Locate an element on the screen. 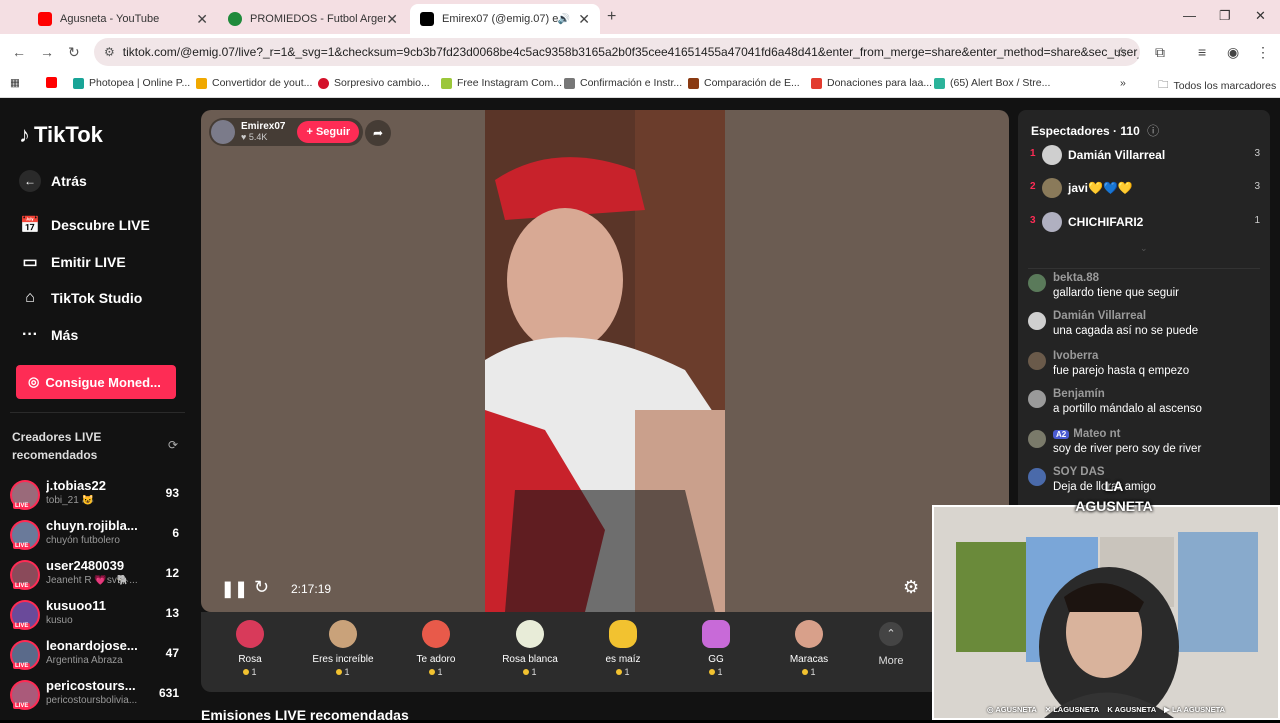 Image resolution: width=1280 pixels, height=723 pixels. donation-icon is located at coordinates (816, 83).